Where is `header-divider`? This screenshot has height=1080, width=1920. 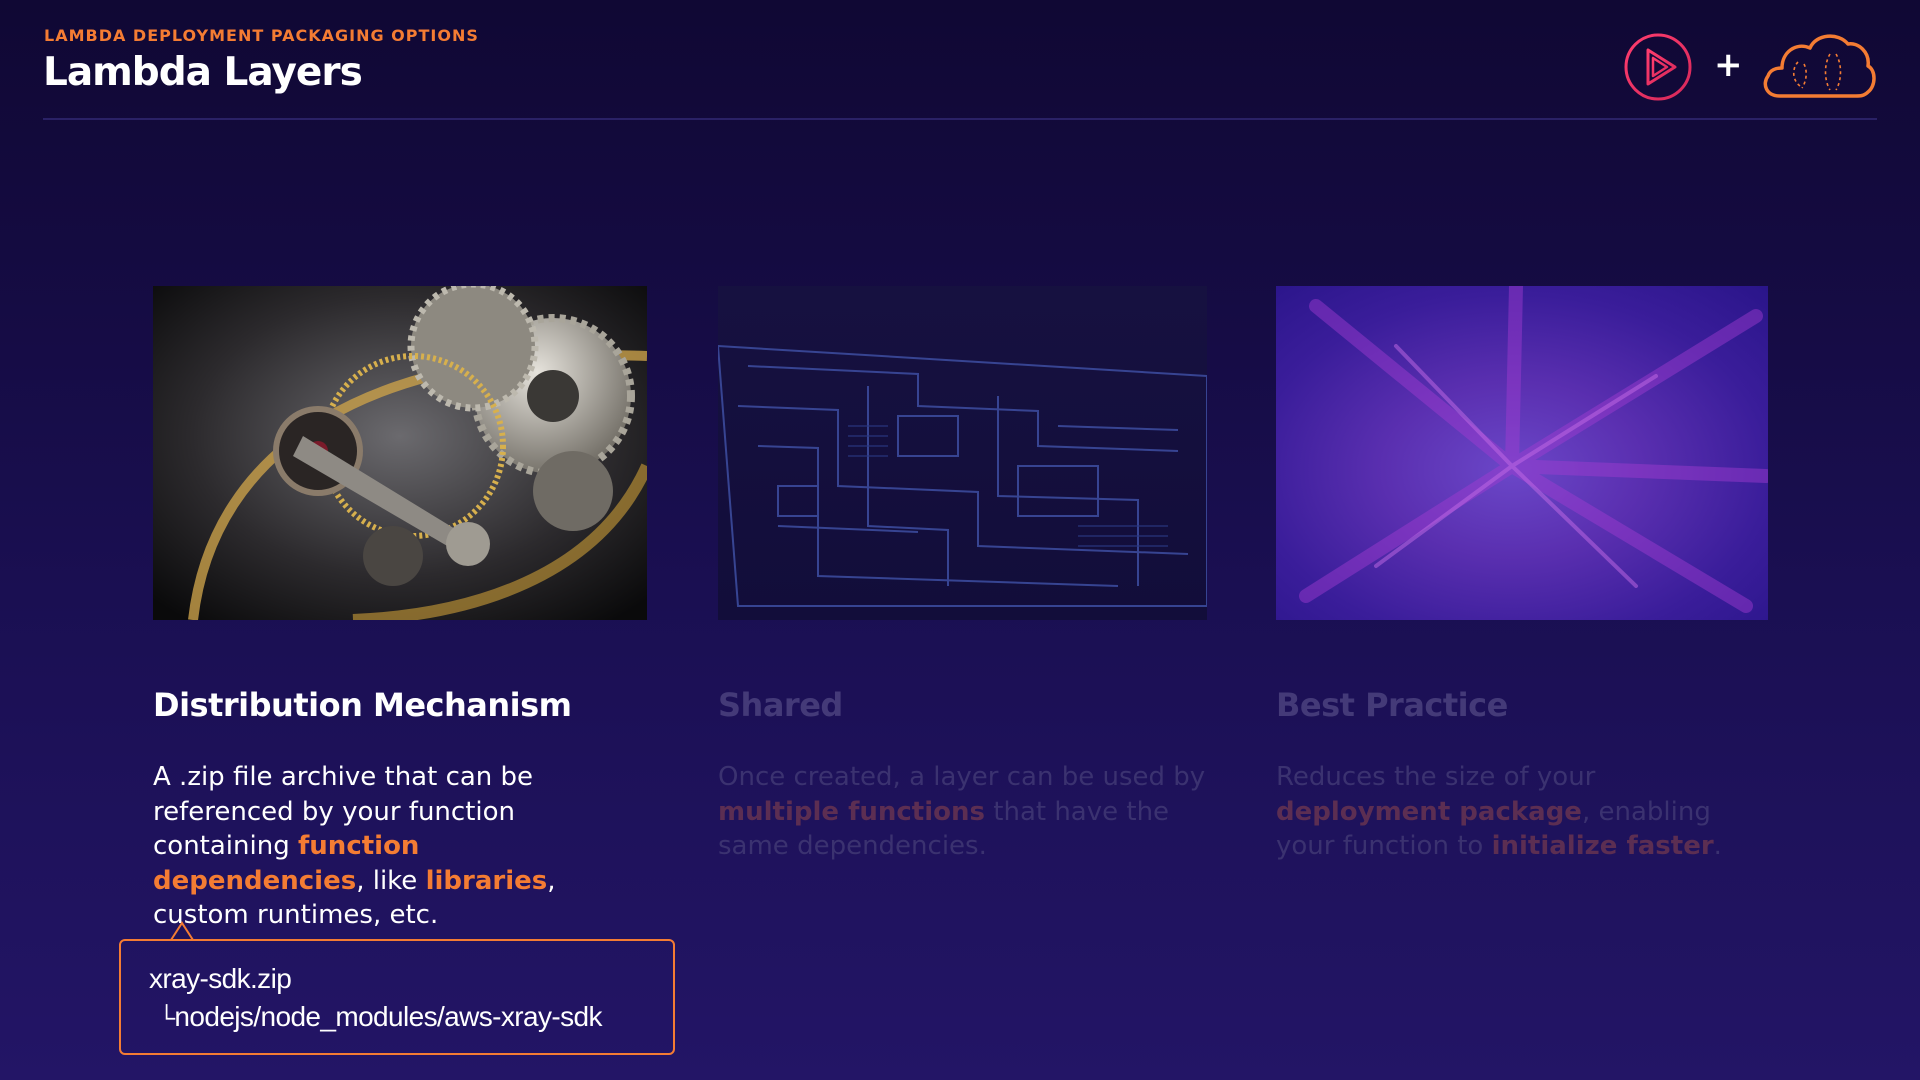
header-divider is located at coordinates (960, 119).